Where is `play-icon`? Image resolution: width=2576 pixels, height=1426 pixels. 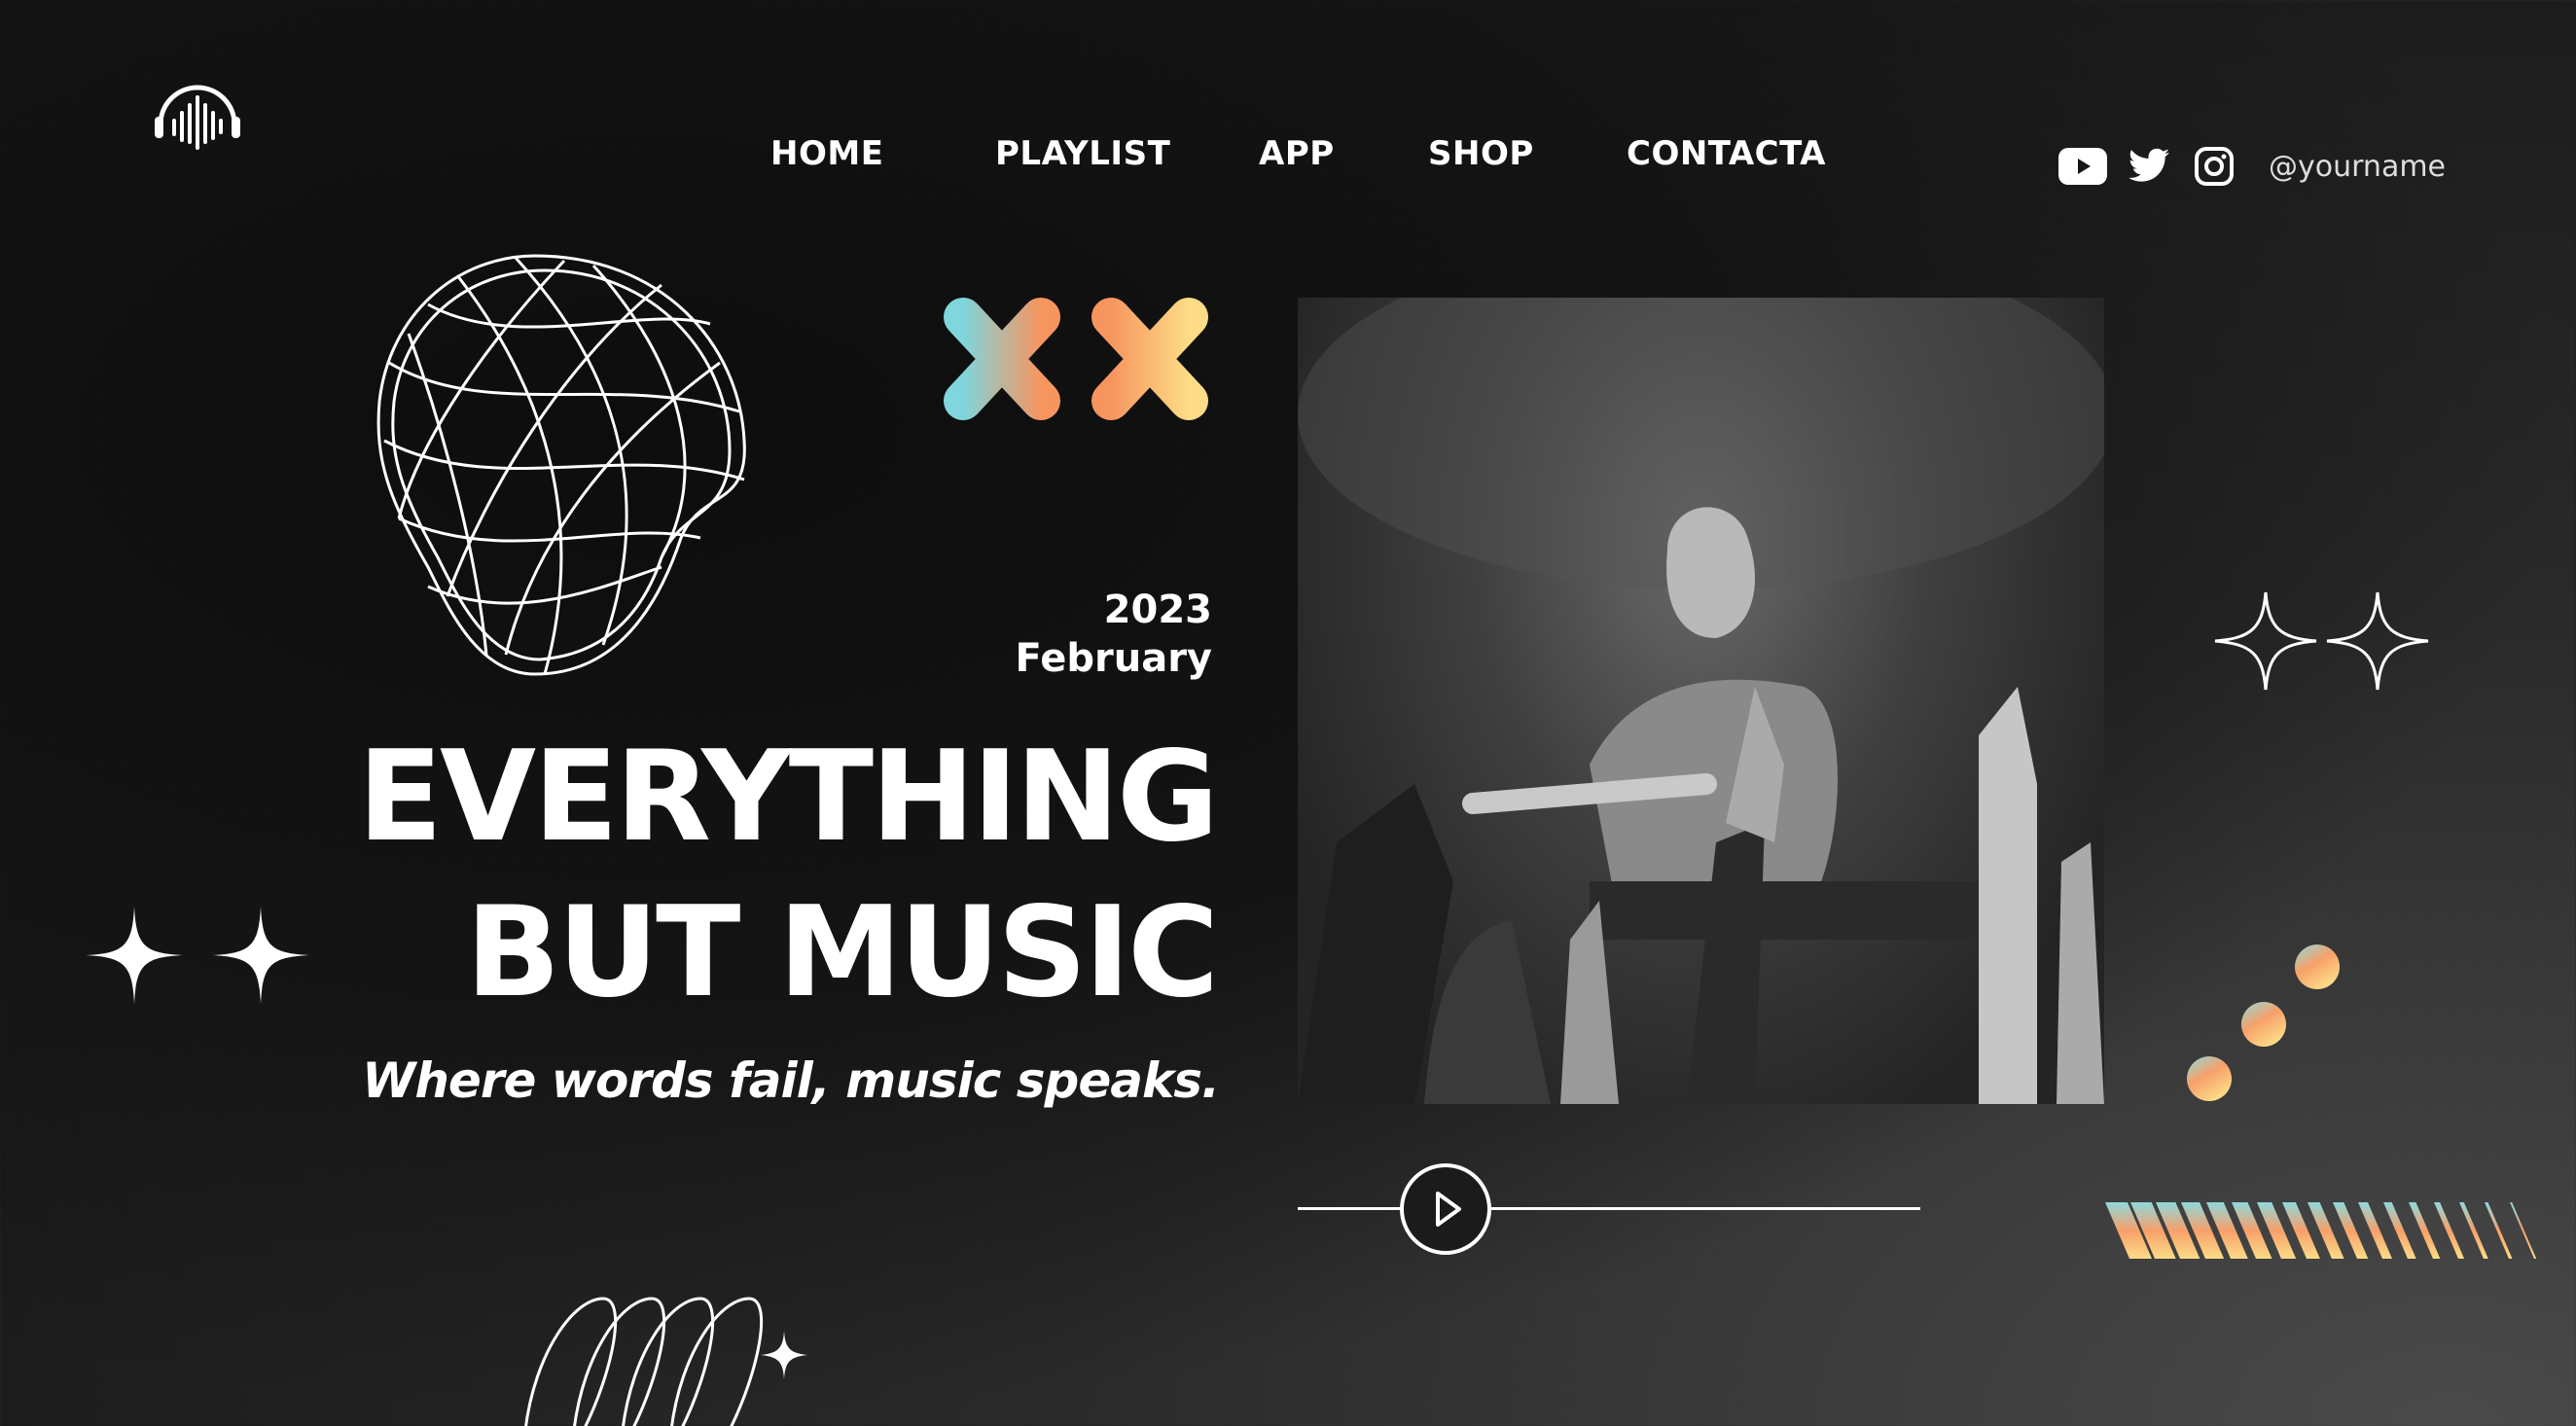 play-icon is located at coordinates (1448, 1210).